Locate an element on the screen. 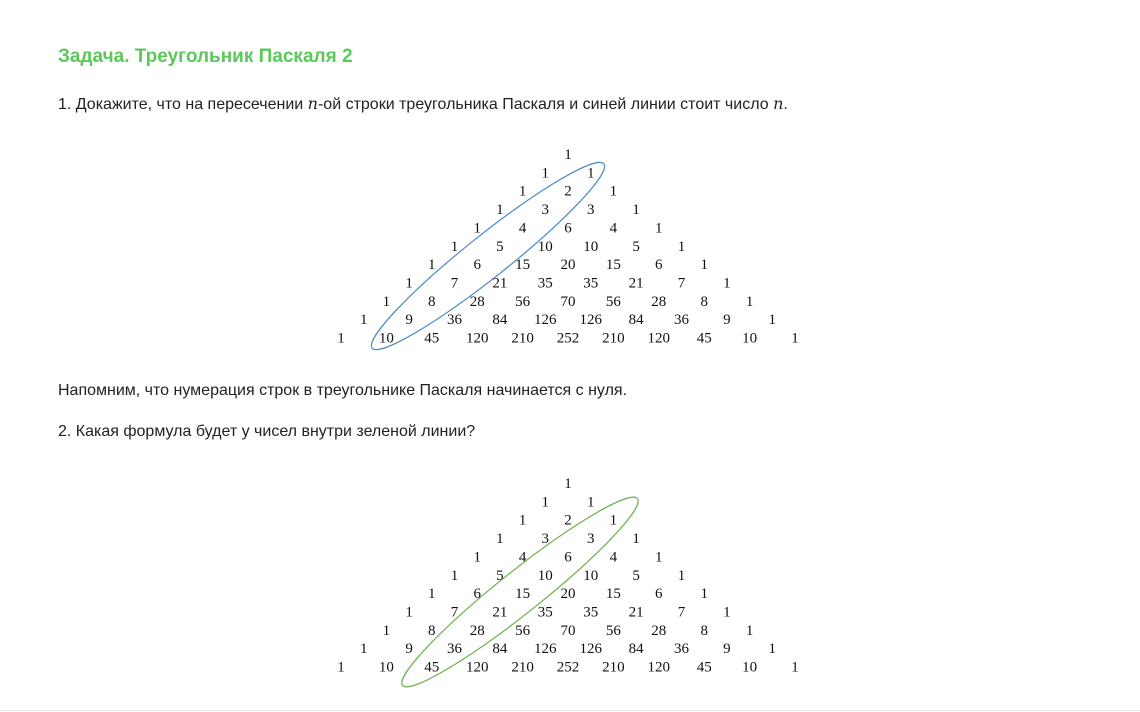 The width and height of the screenshot is (1140, 712). task-title: Задача. Треугольник Паскаля 2 is located at coordinates (205, 56).